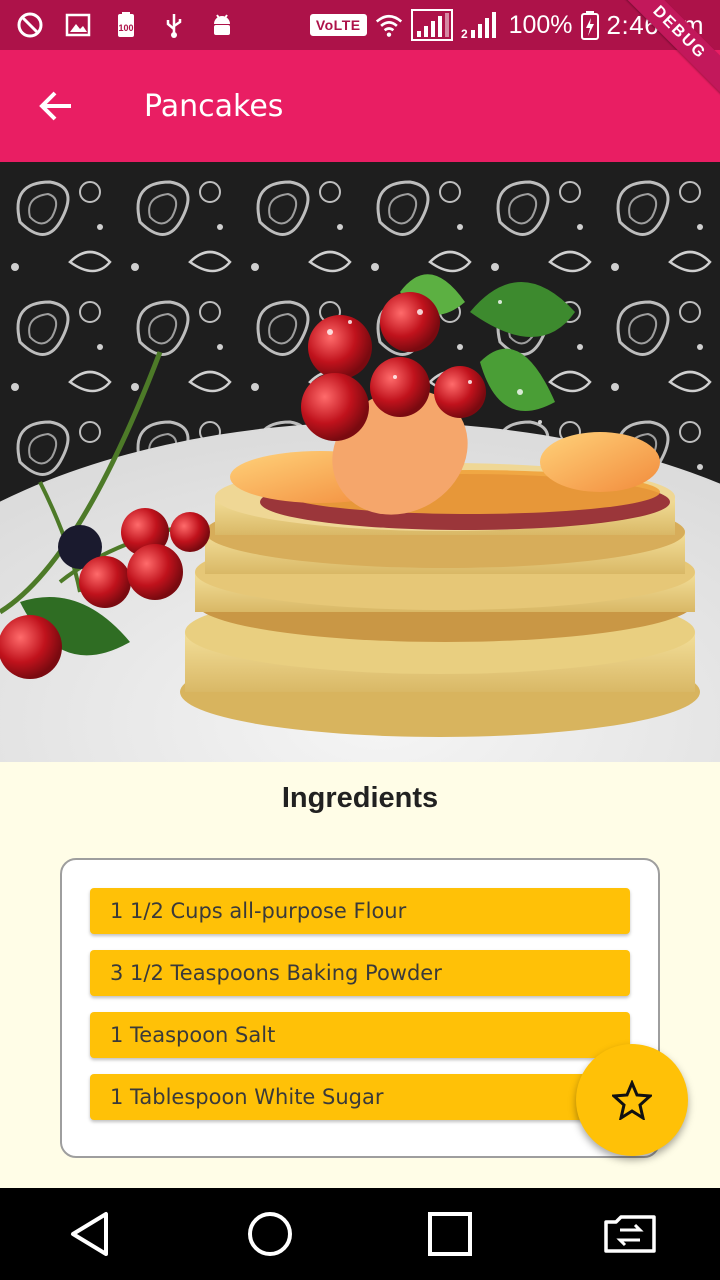 The image size is (720, 1280). I want to click on page-title: Pancakes, so click(214, 106).